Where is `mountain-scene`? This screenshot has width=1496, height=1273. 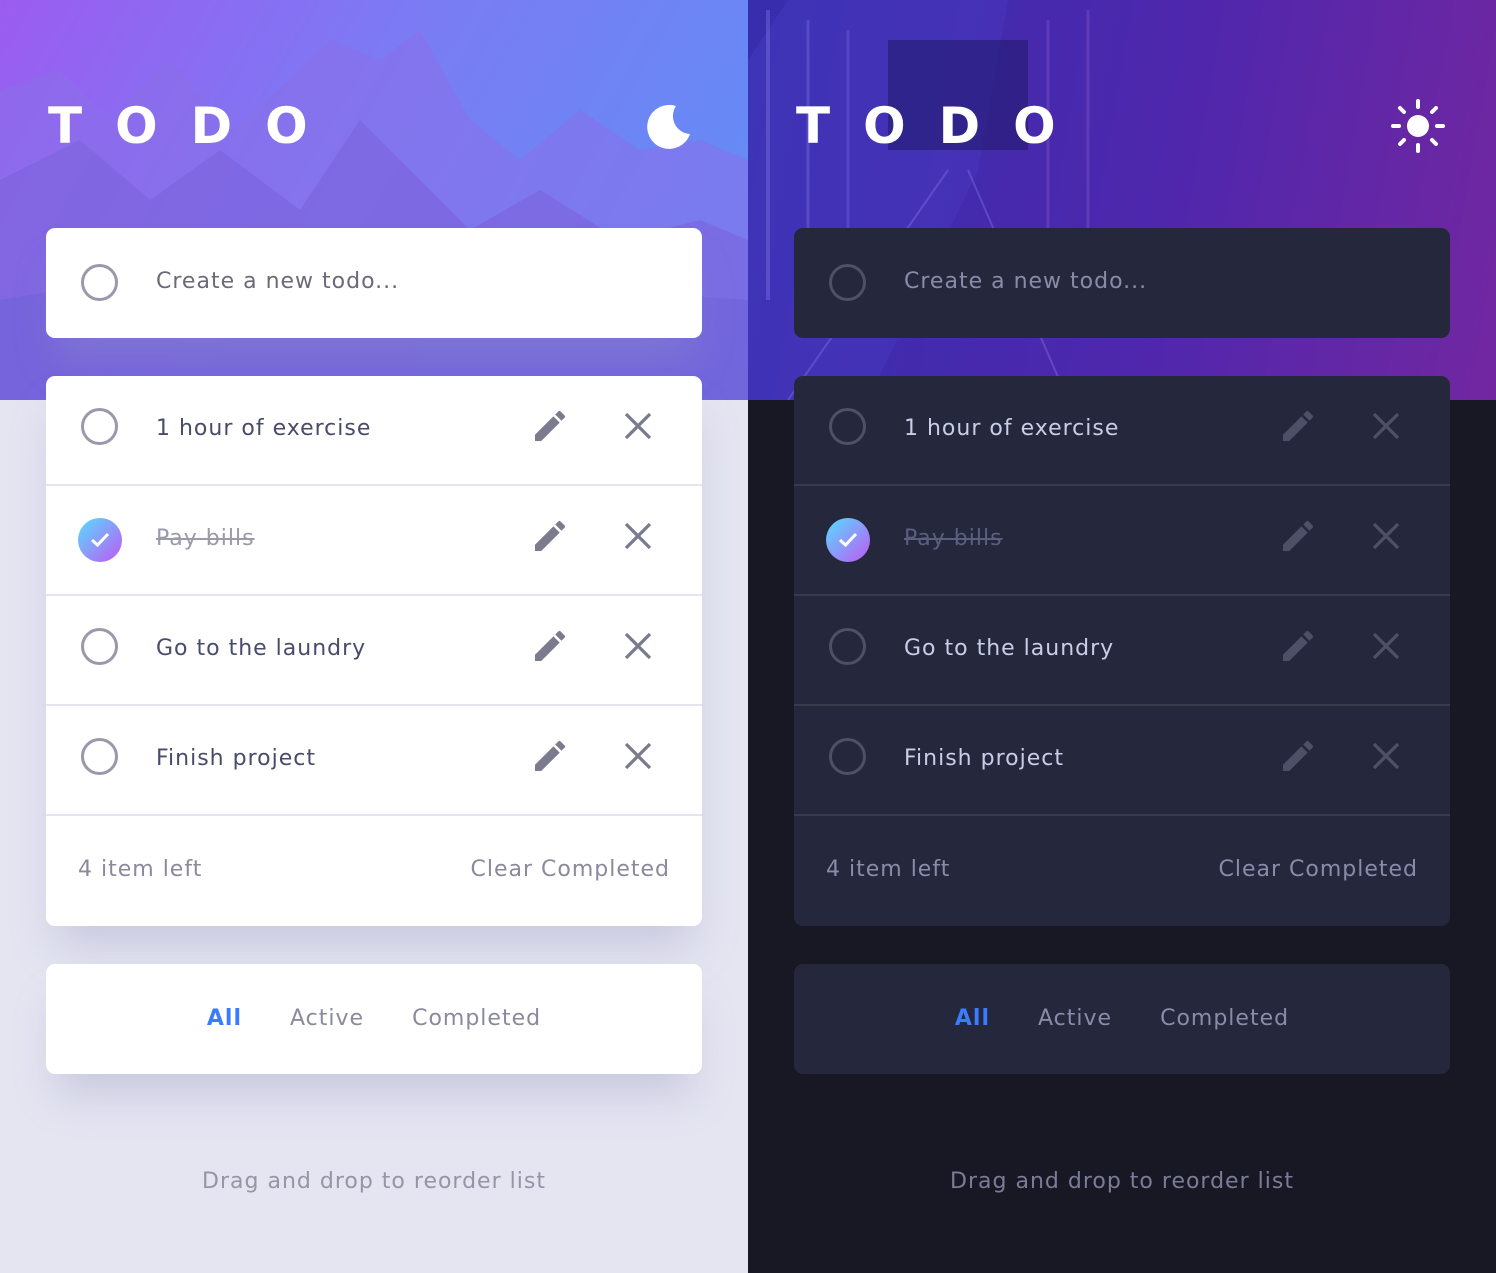 mountain-scene is located at coordinates (374, 215).